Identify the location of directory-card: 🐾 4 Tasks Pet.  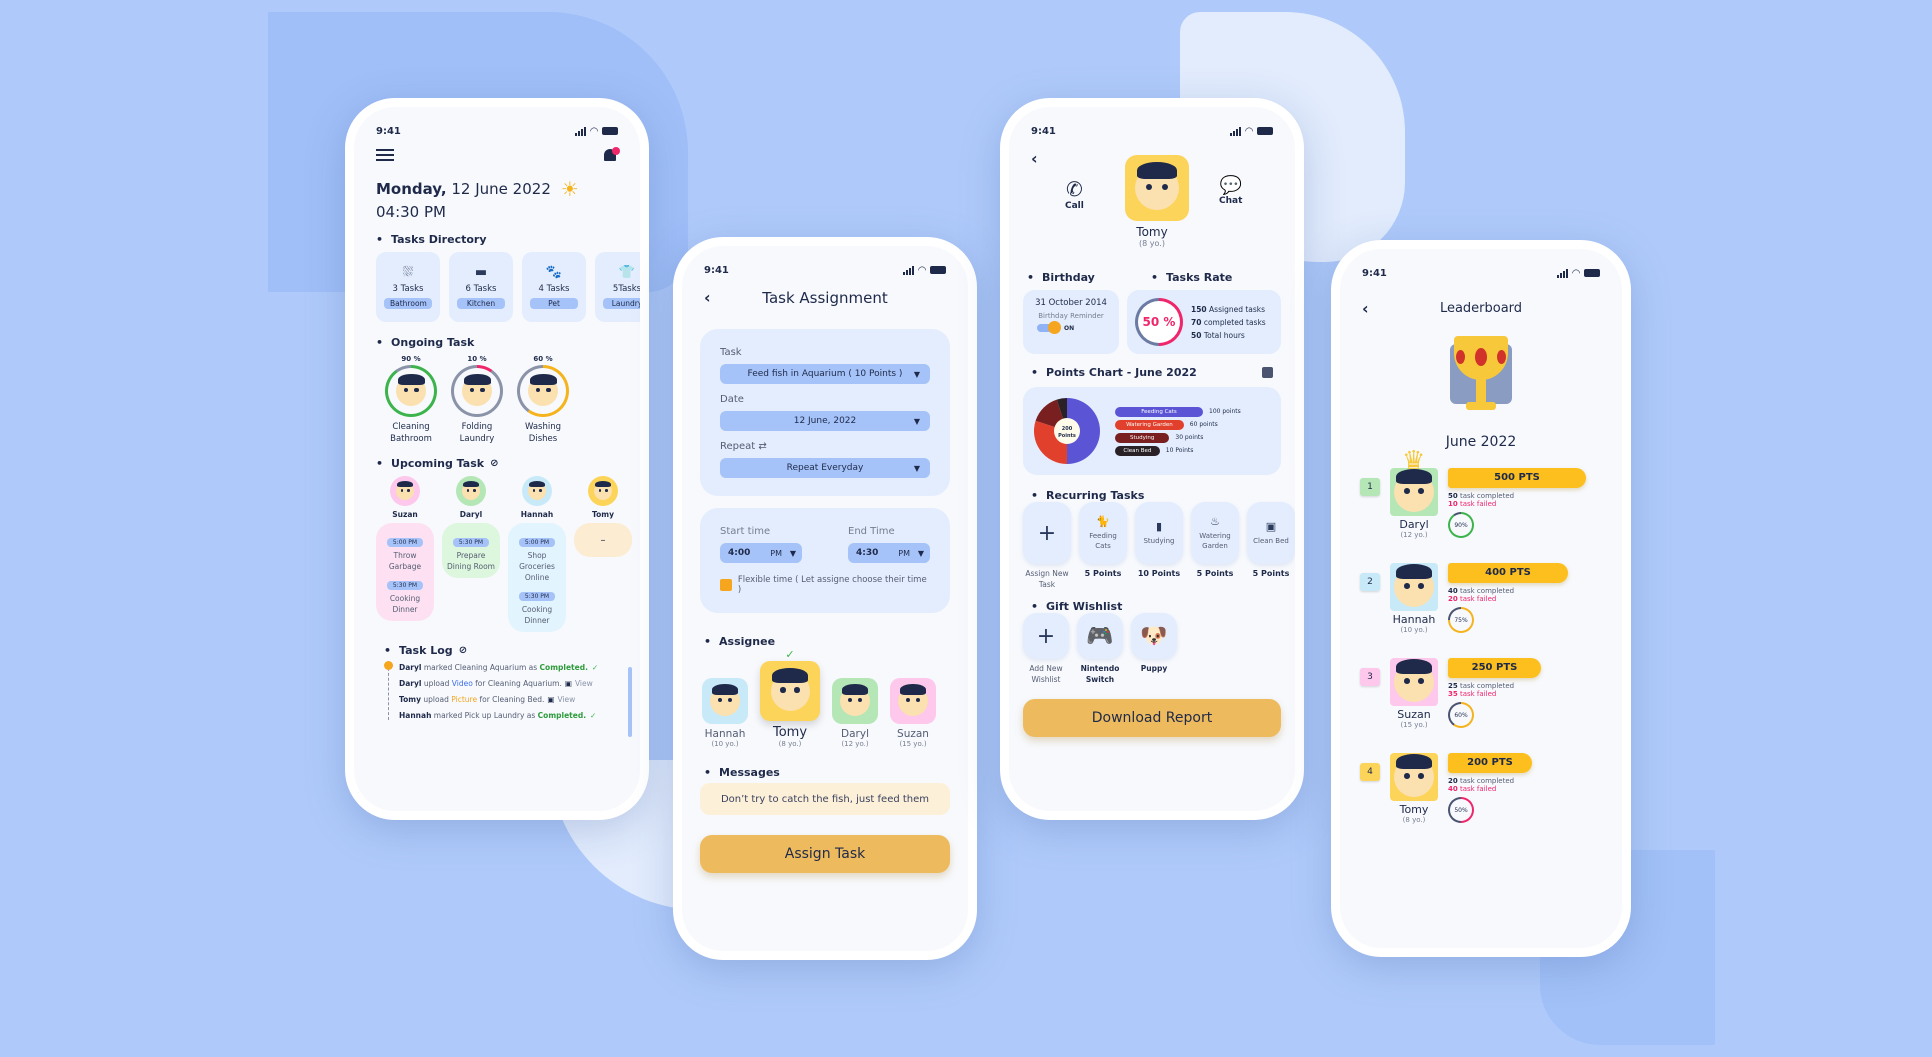
(554, 287).